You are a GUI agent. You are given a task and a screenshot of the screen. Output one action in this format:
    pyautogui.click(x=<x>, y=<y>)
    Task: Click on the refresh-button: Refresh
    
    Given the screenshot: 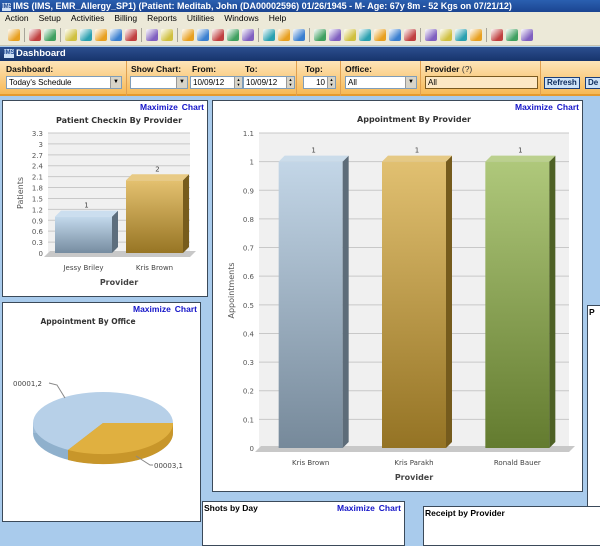 What is the action you would take?
    pyautogui.click(x=562, y=83)
    